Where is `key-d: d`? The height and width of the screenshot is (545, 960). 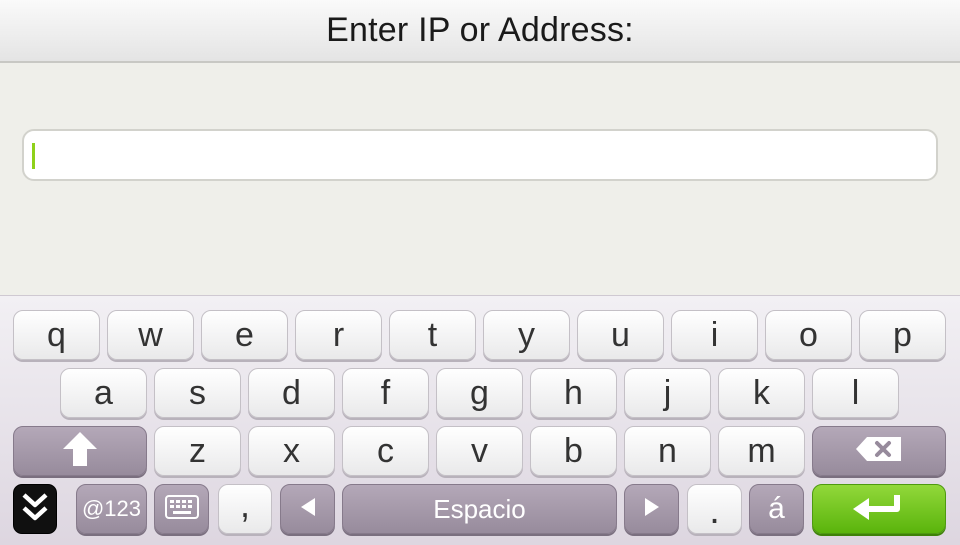
key-d: d is located at coordinates (291, 393).